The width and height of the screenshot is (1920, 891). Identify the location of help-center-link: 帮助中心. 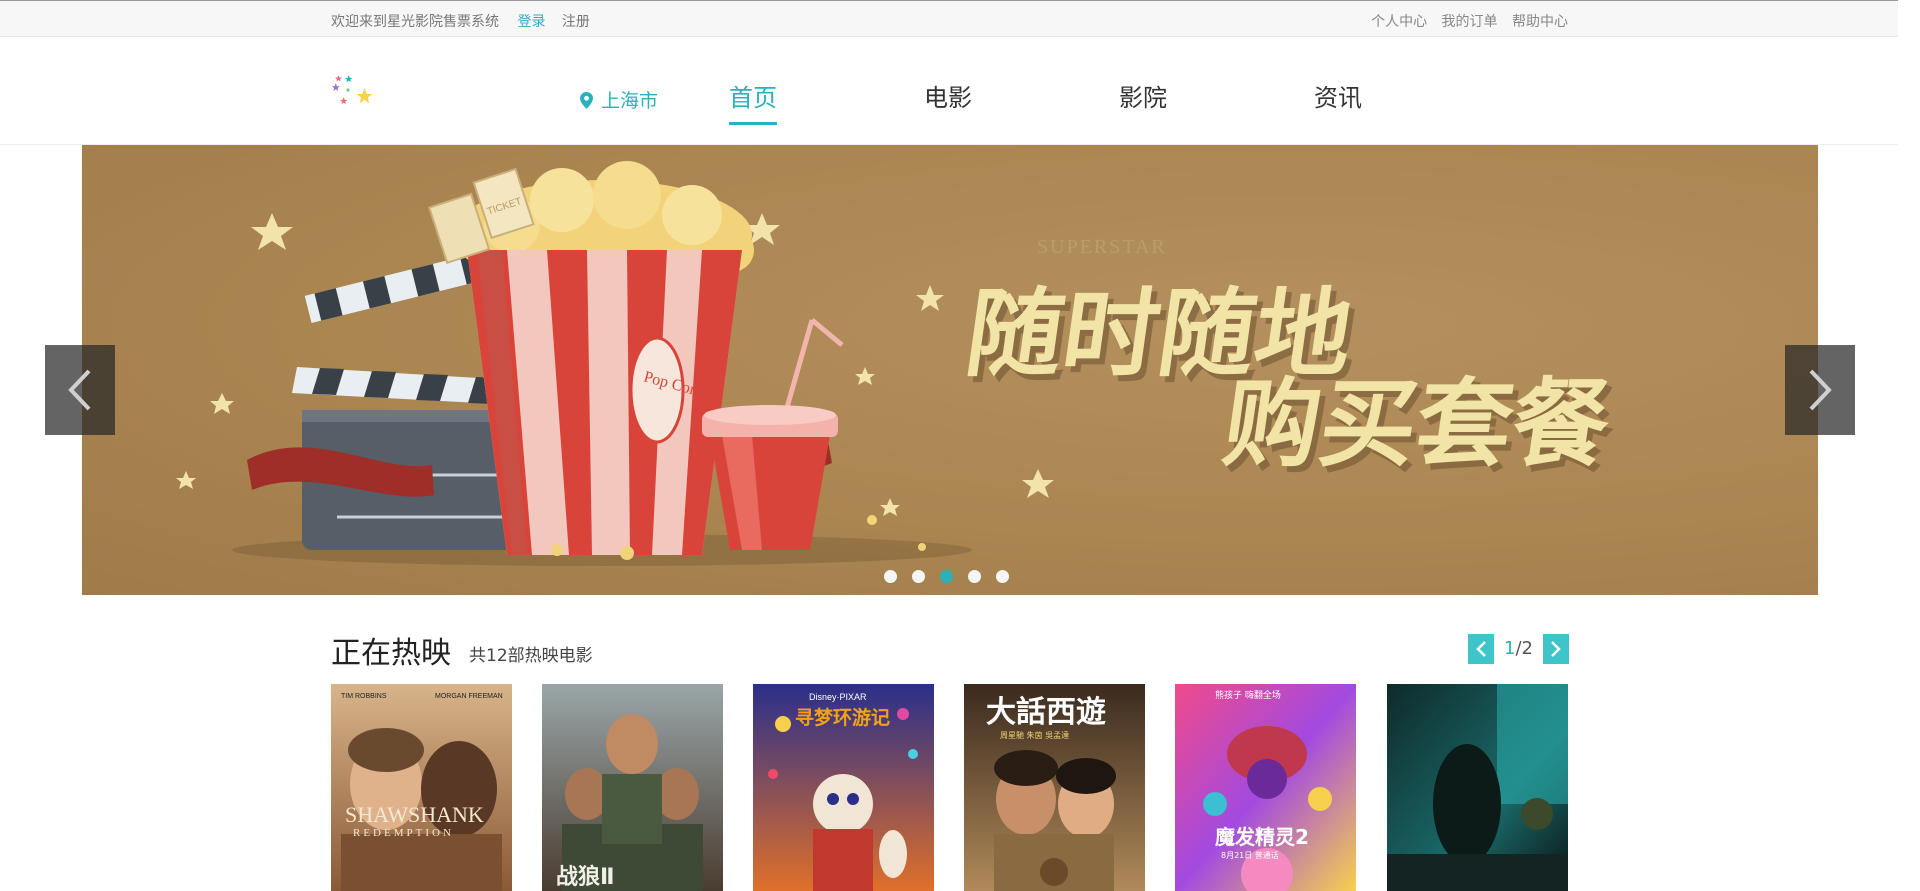
(1540, 22).